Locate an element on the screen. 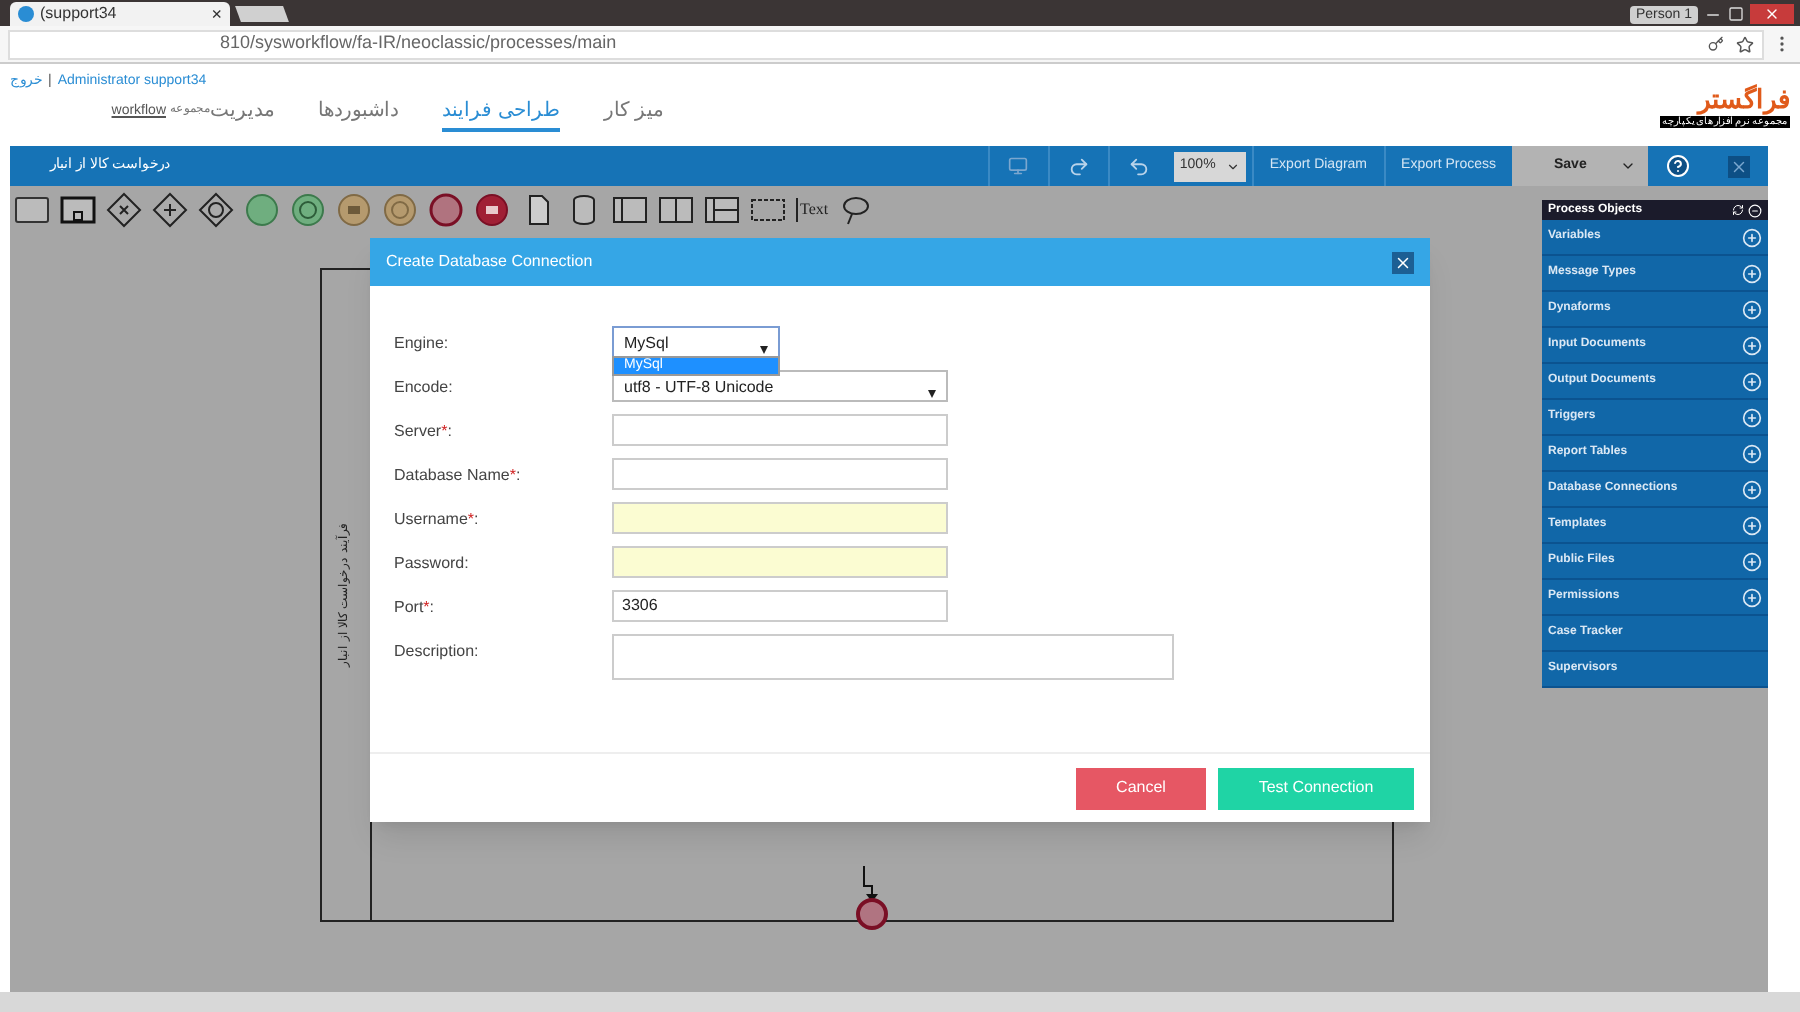 This screenshot has height=1012, width=1800. tab-close-button: × is located at coordinates (216, 14).